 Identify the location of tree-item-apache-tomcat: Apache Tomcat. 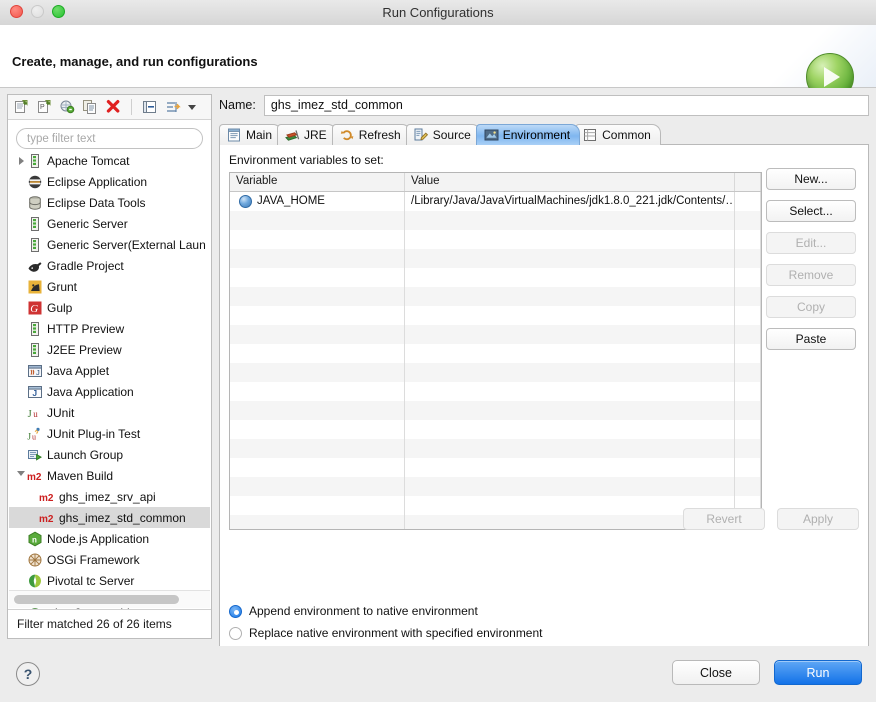
(109, 160).